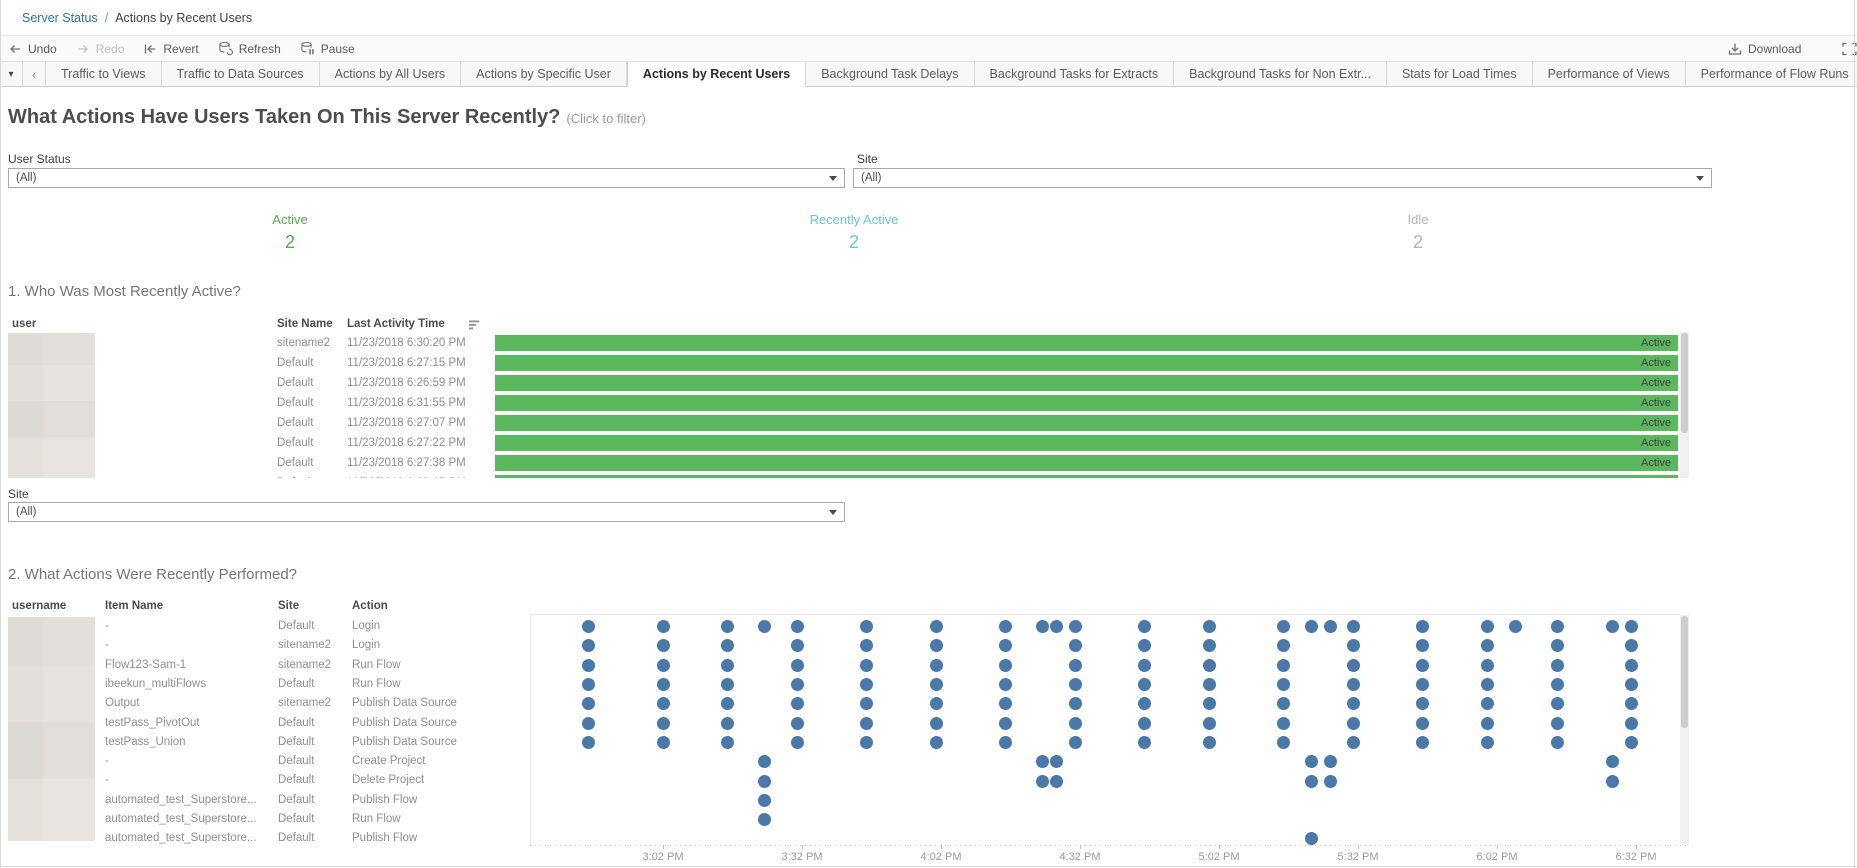  Describe the element at coordinates (34, 74) in the screenshot. I see `scroll-tabs-left-button: ‹` at that location.